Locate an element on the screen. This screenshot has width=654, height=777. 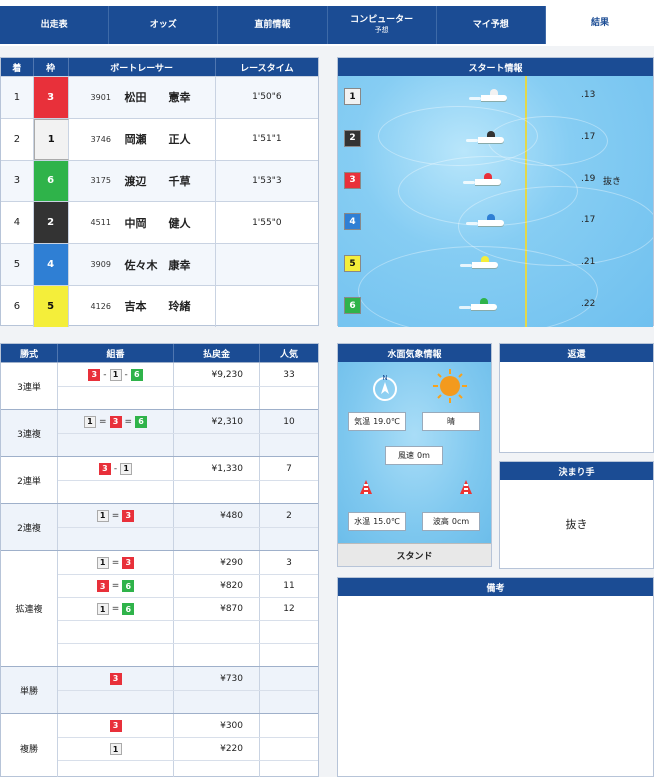
result-row: 6 5 4126 吉本 玲緒 is located at coordinates (159, 305).